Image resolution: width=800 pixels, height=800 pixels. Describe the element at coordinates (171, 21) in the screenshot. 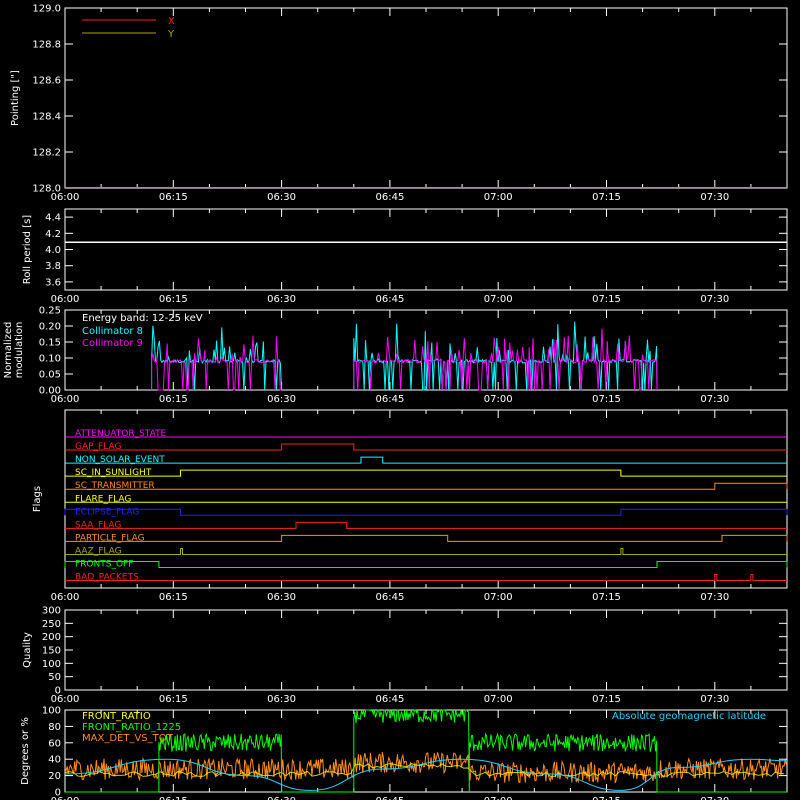

I see `pointing-legend-label: X` at that location.